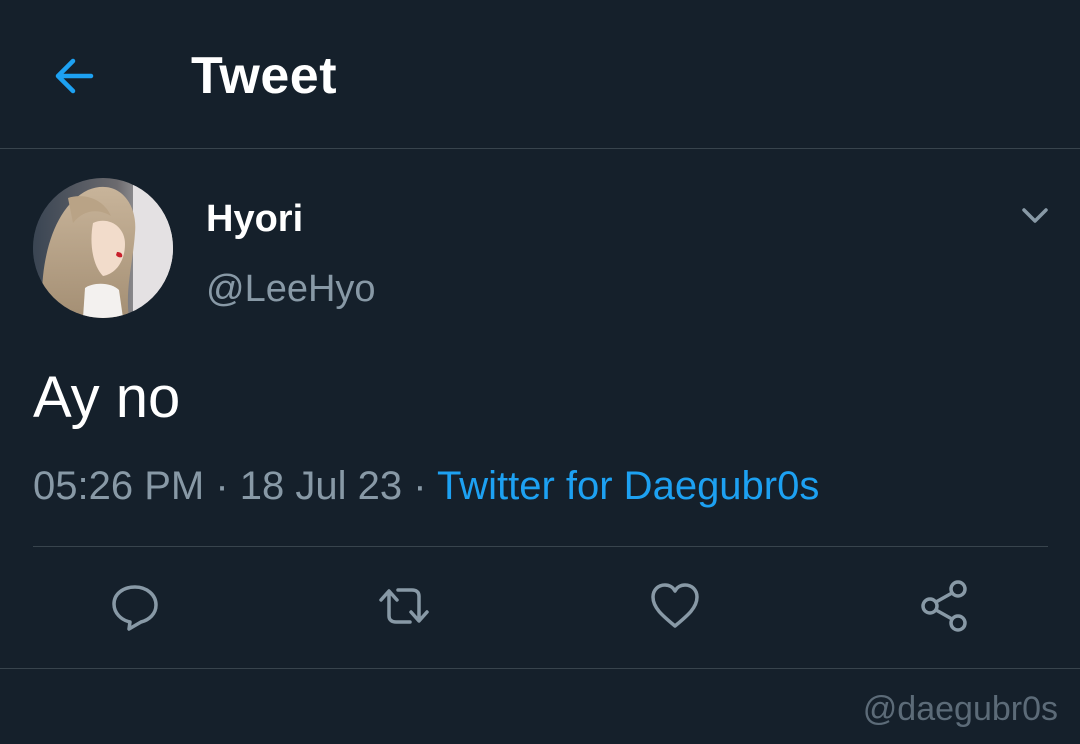 Image resolution: width=1080 pixels, height=744 pixels. What do you see at coordinates (107, 397) in the screenshot?
I see `tweet-text: Ay no` at bounding box center [107, 397].